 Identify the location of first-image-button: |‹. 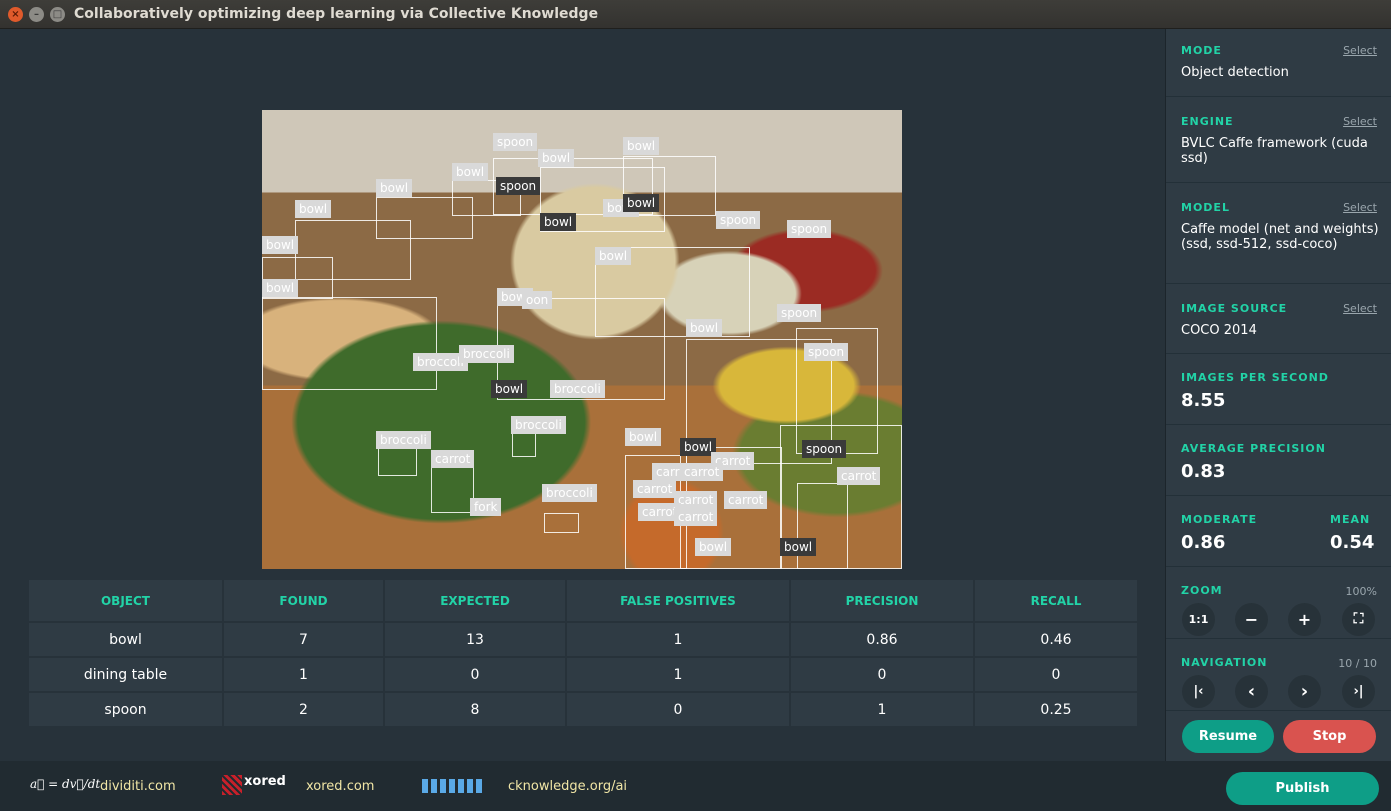
(1198, 691).